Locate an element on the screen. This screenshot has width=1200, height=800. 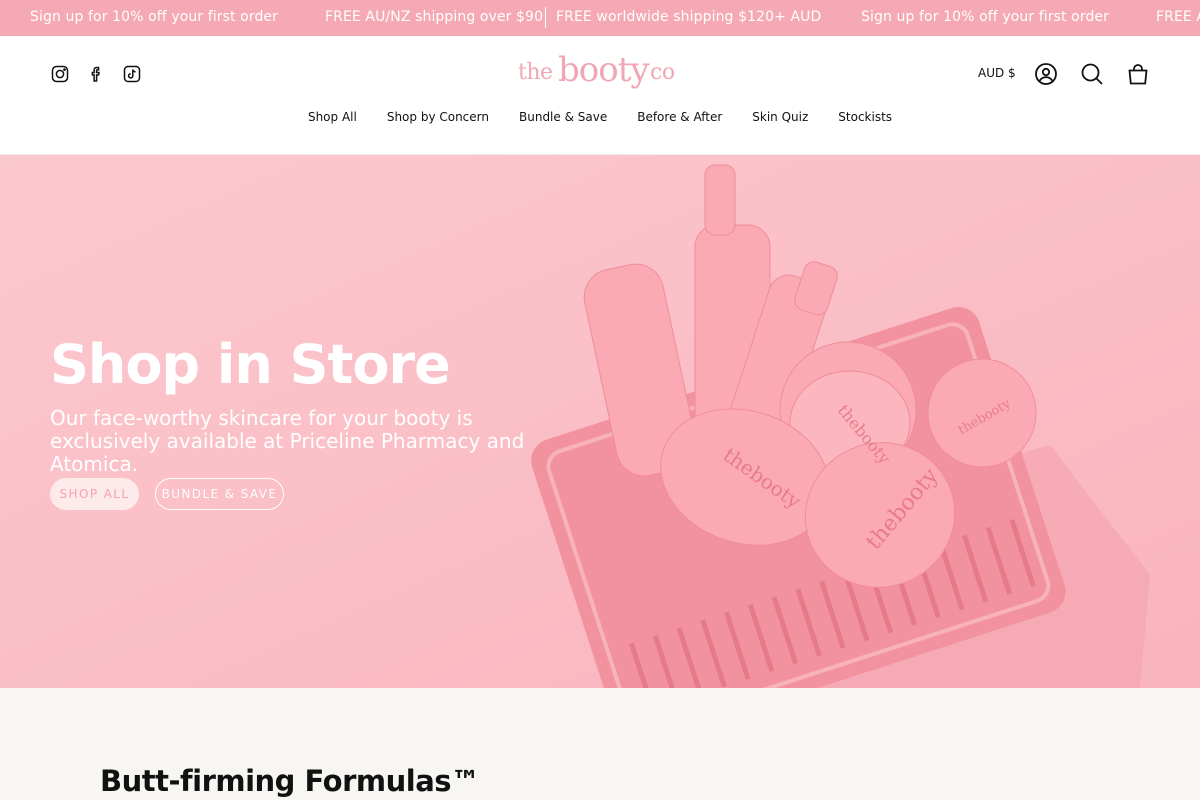
logo-text-booty: booty is located at coordinates (604, 70).